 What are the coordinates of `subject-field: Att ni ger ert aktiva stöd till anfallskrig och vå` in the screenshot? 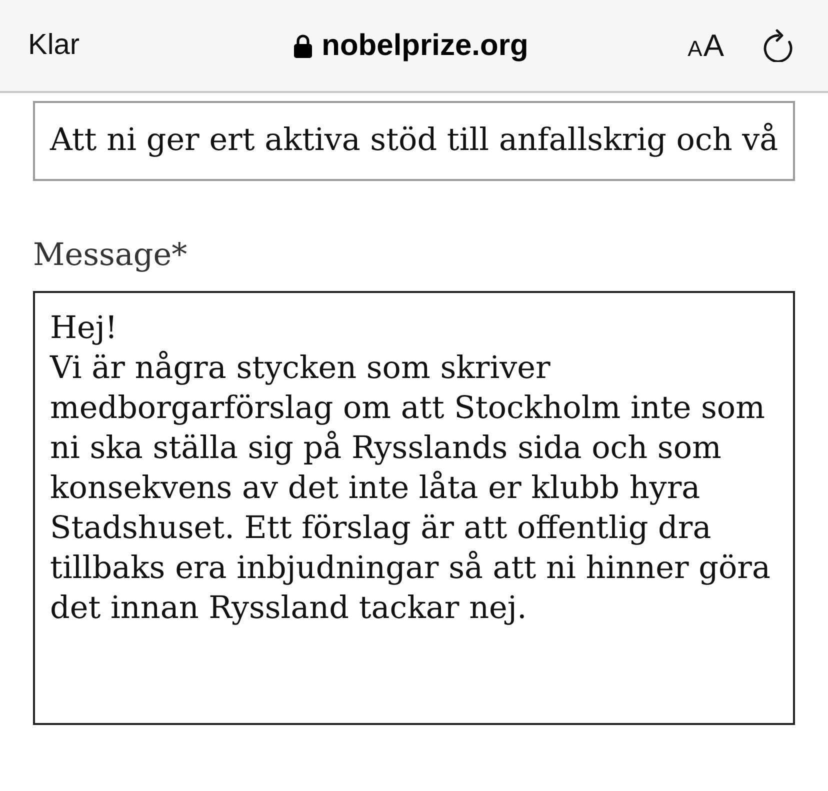 It's located at (414, 141).